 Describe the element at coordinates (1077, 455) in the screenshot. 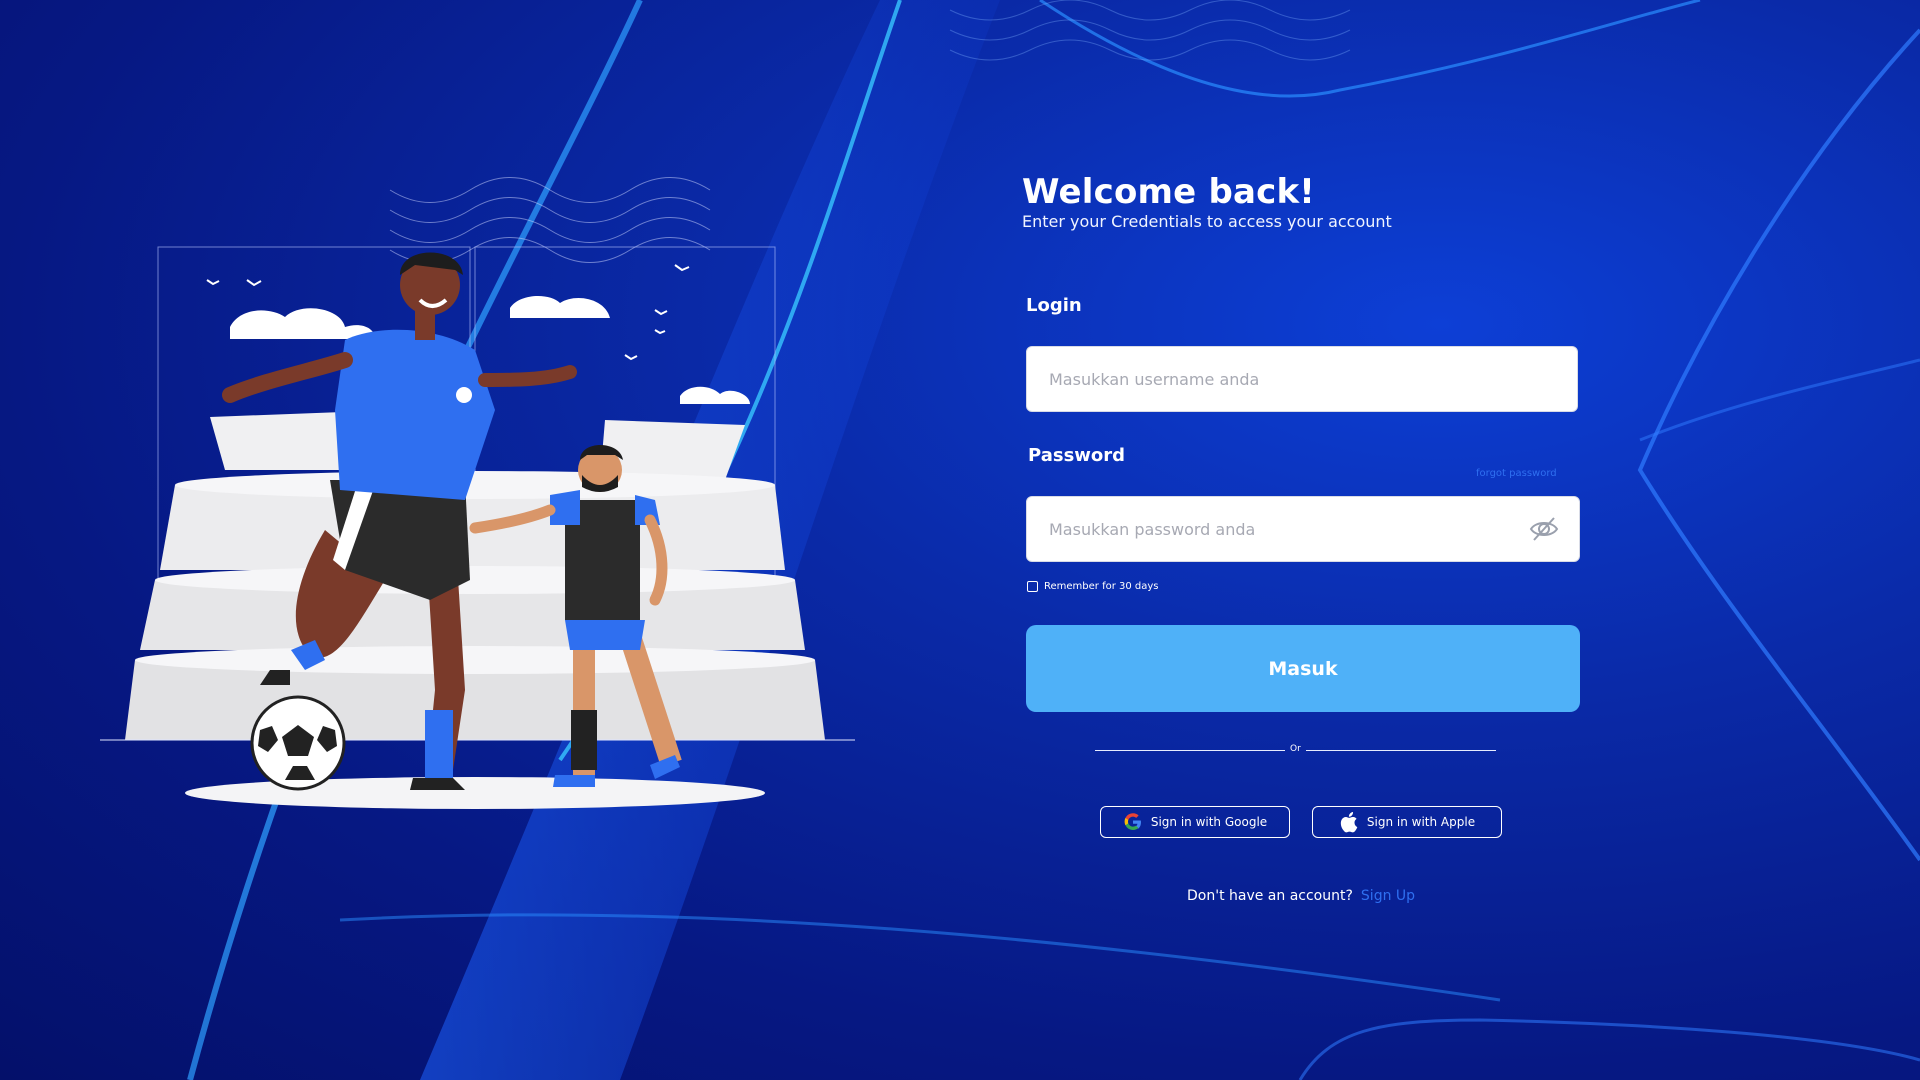

I see `password-label: Password` at that location.